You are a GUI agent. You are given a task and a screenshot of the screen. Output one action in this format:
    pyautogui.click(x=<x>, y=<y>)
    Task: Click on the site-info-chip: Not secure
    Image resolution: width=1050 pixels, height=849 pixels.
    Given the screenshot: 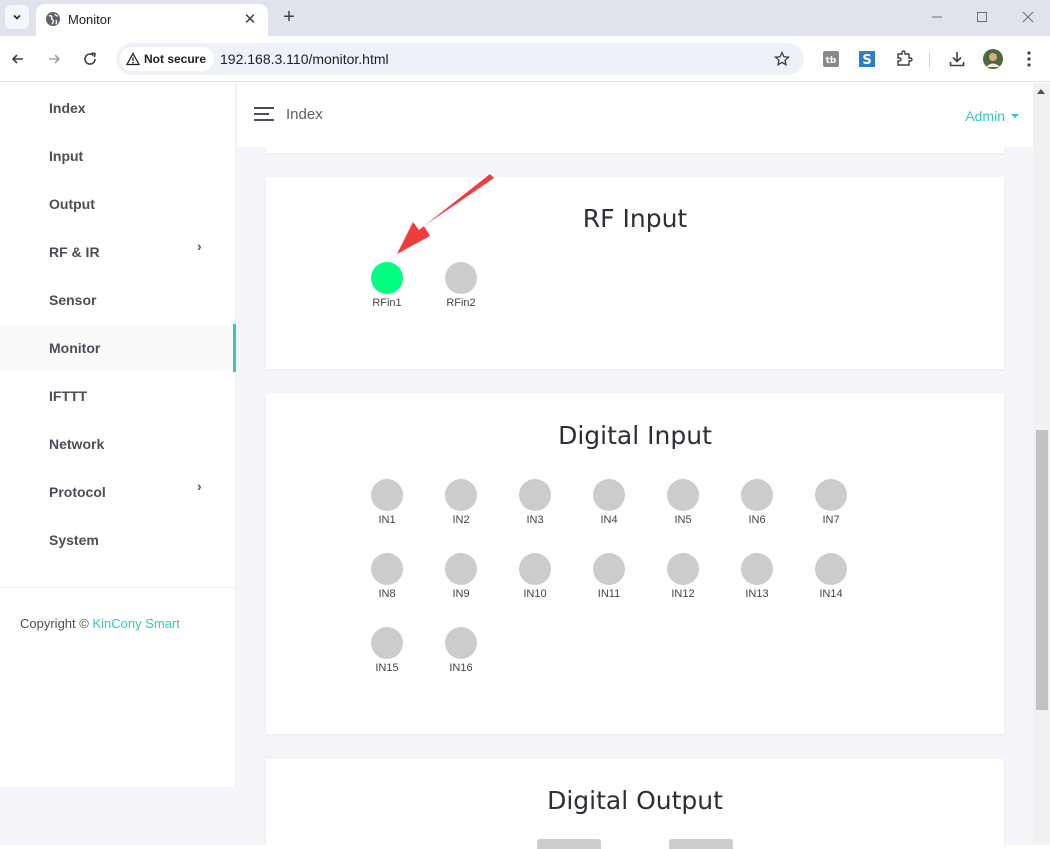 What is the action you would take?
    pyautogui.click(x=167, y=59)
    